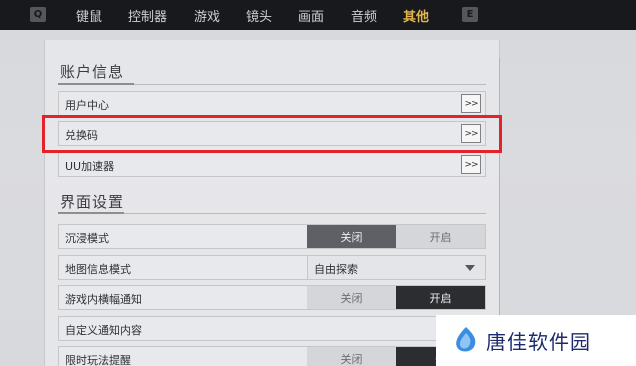 Image resolution: width=636 pixels, height=366 pixels. I want to click on immersive-off-option: 关闭, so click(351, 236).